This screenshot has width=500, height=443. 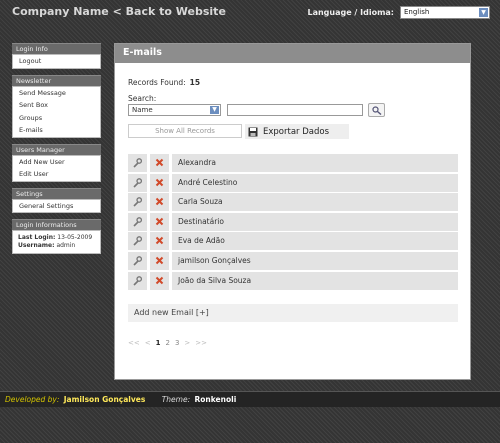 I want to click on language-dropdown: English ▼, so click(x=445, y=12).